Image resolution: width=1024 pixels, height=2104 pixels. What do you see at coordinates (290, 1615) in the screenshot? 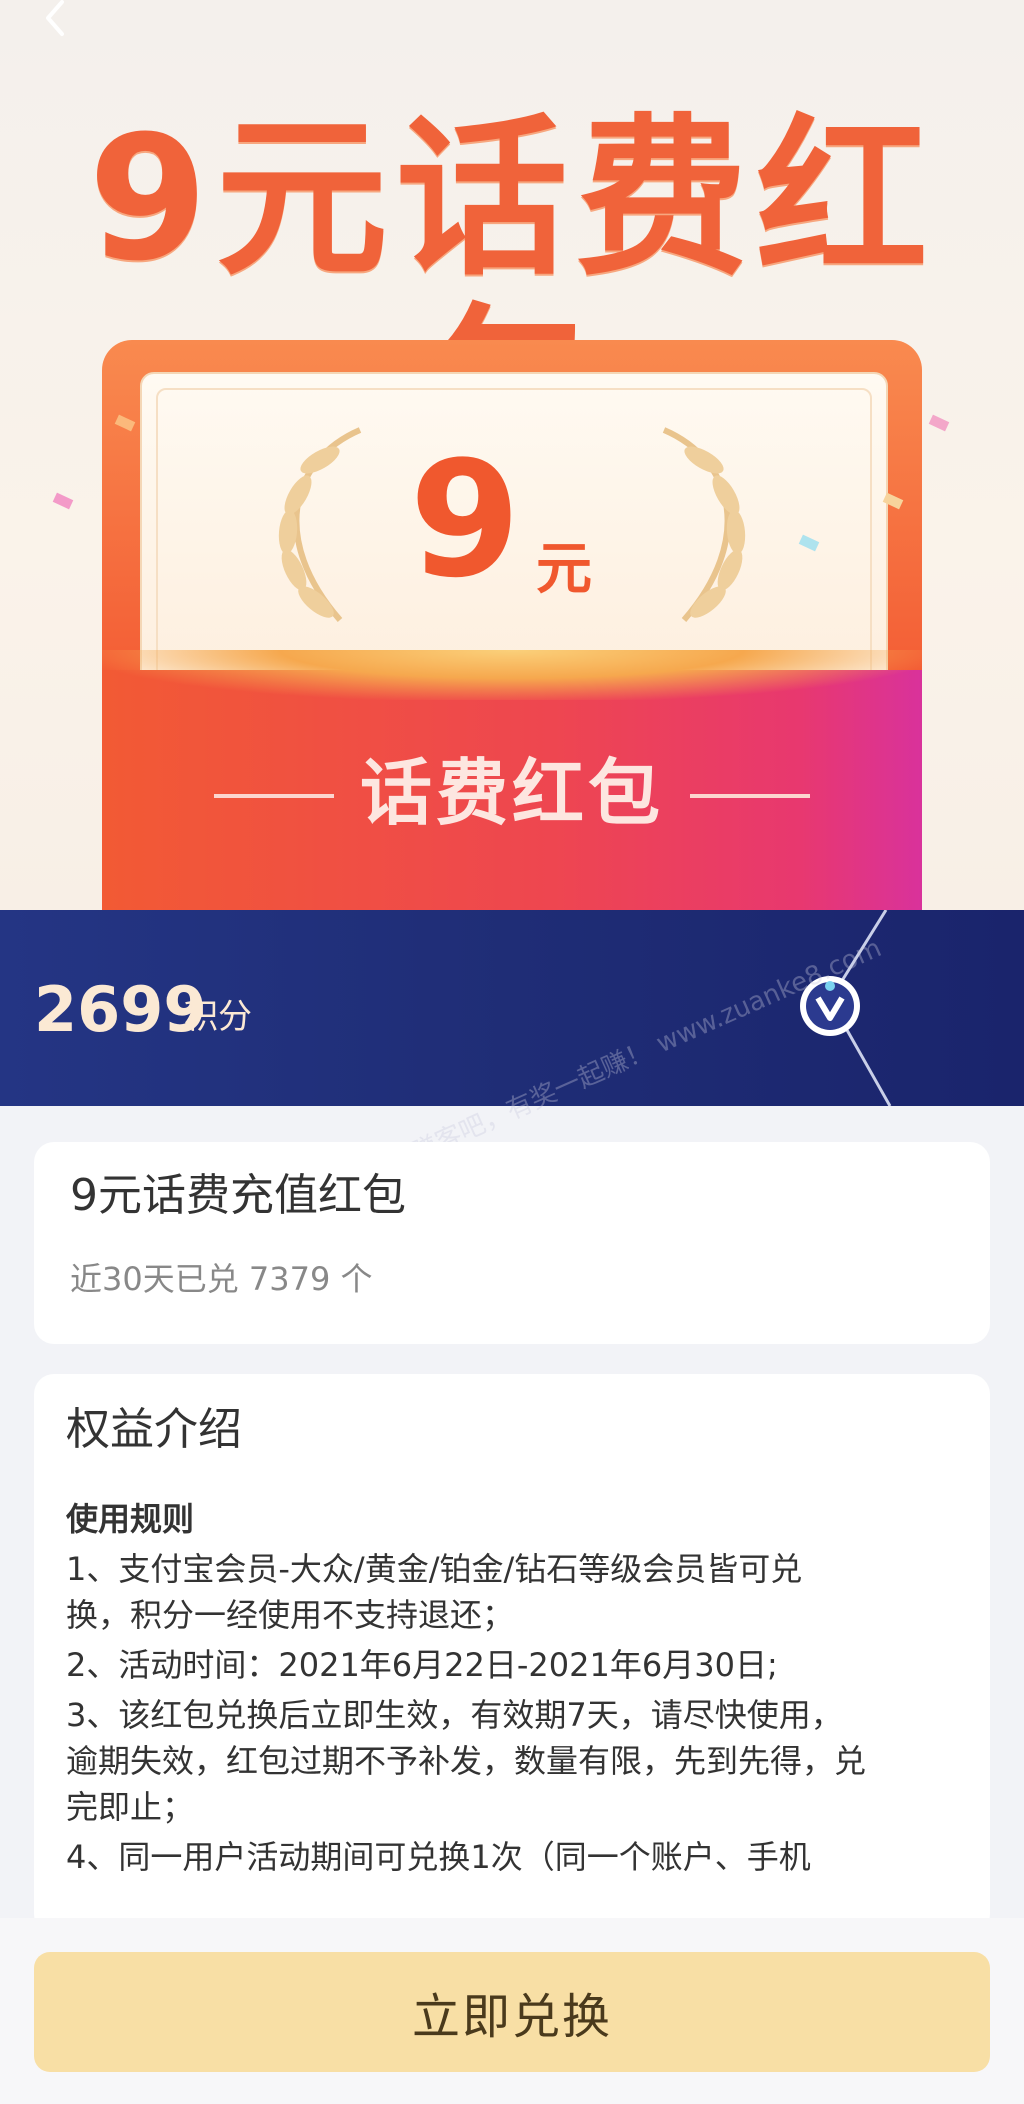
I see `rule-line: 换，积分一经使用不支持退还；` at bounding box center [290, 1615].